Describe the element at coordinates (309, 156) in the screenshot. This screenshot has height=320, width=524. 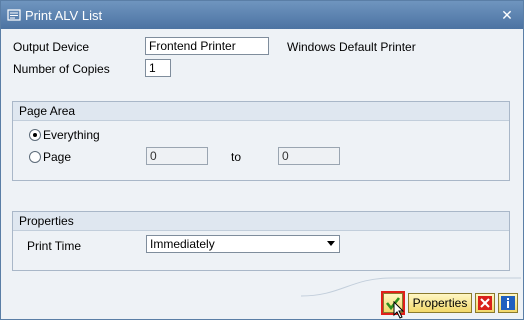
I see `page-to-field: 0` at that location.